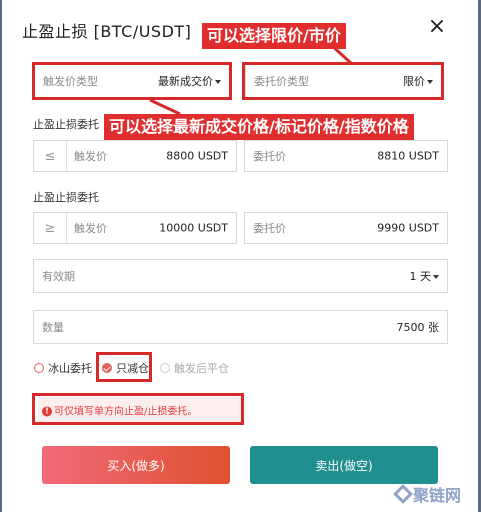 The width and height of the screenshot is (481, 512). What do you see at coordinates (132, 81) in the screenshot?
I see `trigger-type-highlight` at bounding box center [132, 81].